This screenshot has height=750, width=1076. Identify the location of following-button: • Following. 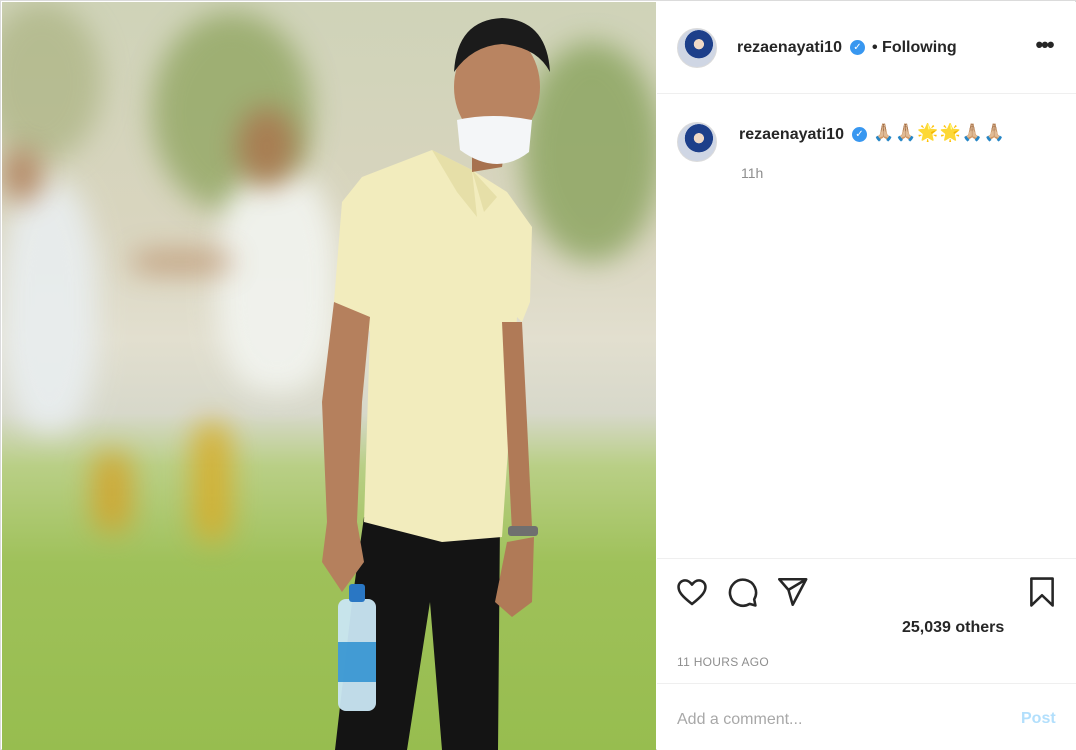
(914, 48).